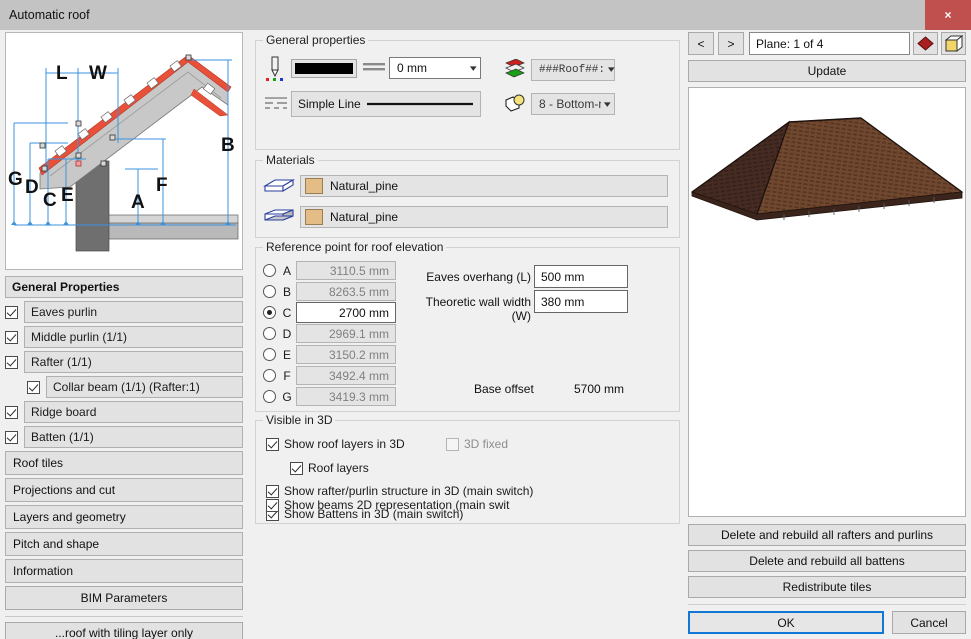 The image size is (971, 639). Describe the element at coordinates (49, 15) in the screenshot. I see `window-title: Automatic roof` at that location.